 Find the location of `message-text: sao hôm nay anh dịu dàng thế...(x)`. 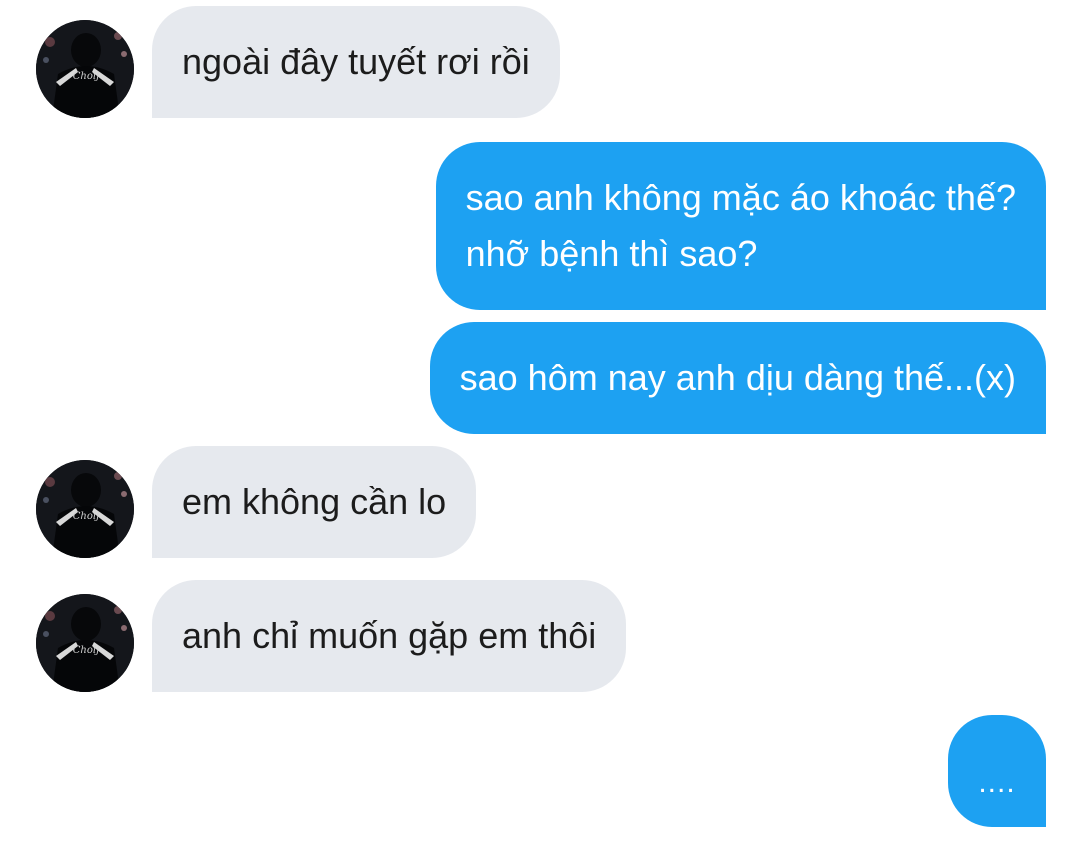

message-text: sao hôm nay anh dịu dàng thế...(x) is located at coordinates (737, 377).